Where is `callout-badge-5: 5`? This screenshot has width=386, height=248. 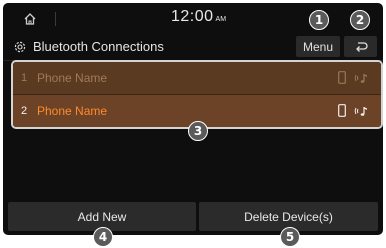
callout-badge-5: 5 is located at coordinates (290, 237).